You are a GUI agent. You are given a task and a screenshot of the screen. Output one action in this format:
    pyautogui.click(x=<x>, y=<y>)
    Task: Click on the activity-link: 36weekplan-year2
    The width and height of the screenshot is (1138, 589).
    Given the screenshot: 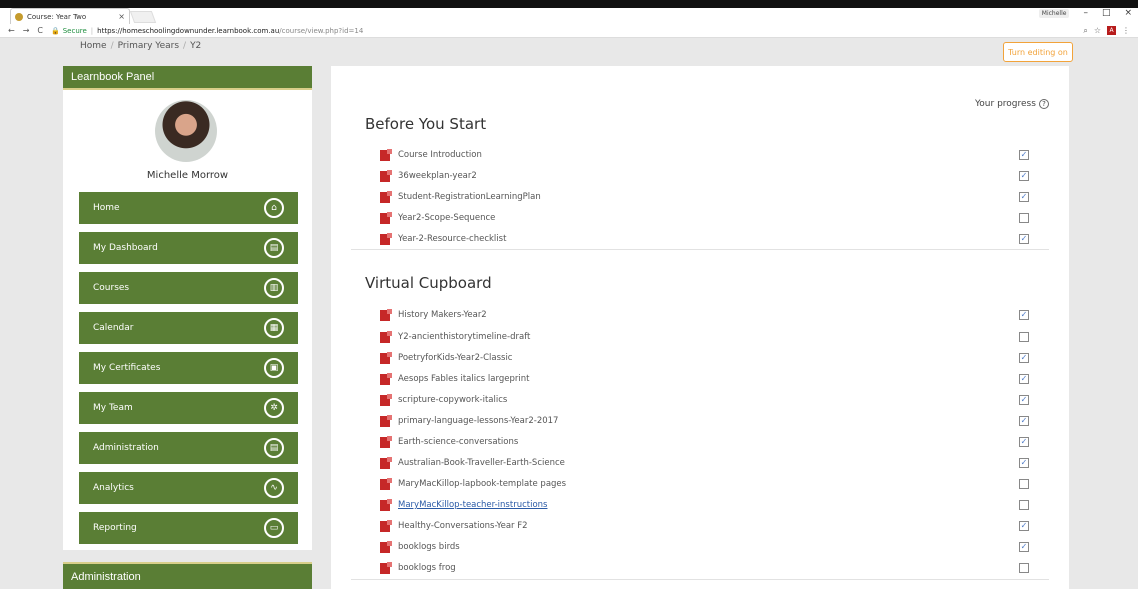 What is the action you would take?
    pyautogui.click(x=437, y=176)
    